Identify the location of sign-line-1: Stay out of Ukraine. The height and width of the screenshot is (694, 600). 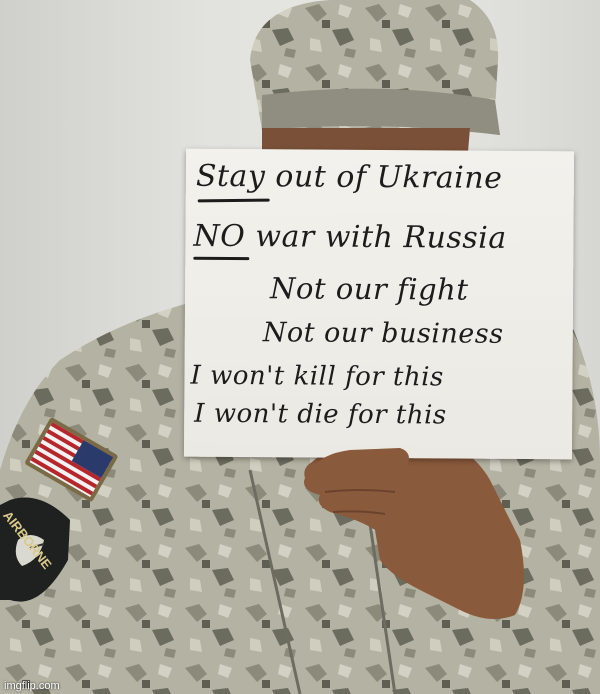
(349, 177).